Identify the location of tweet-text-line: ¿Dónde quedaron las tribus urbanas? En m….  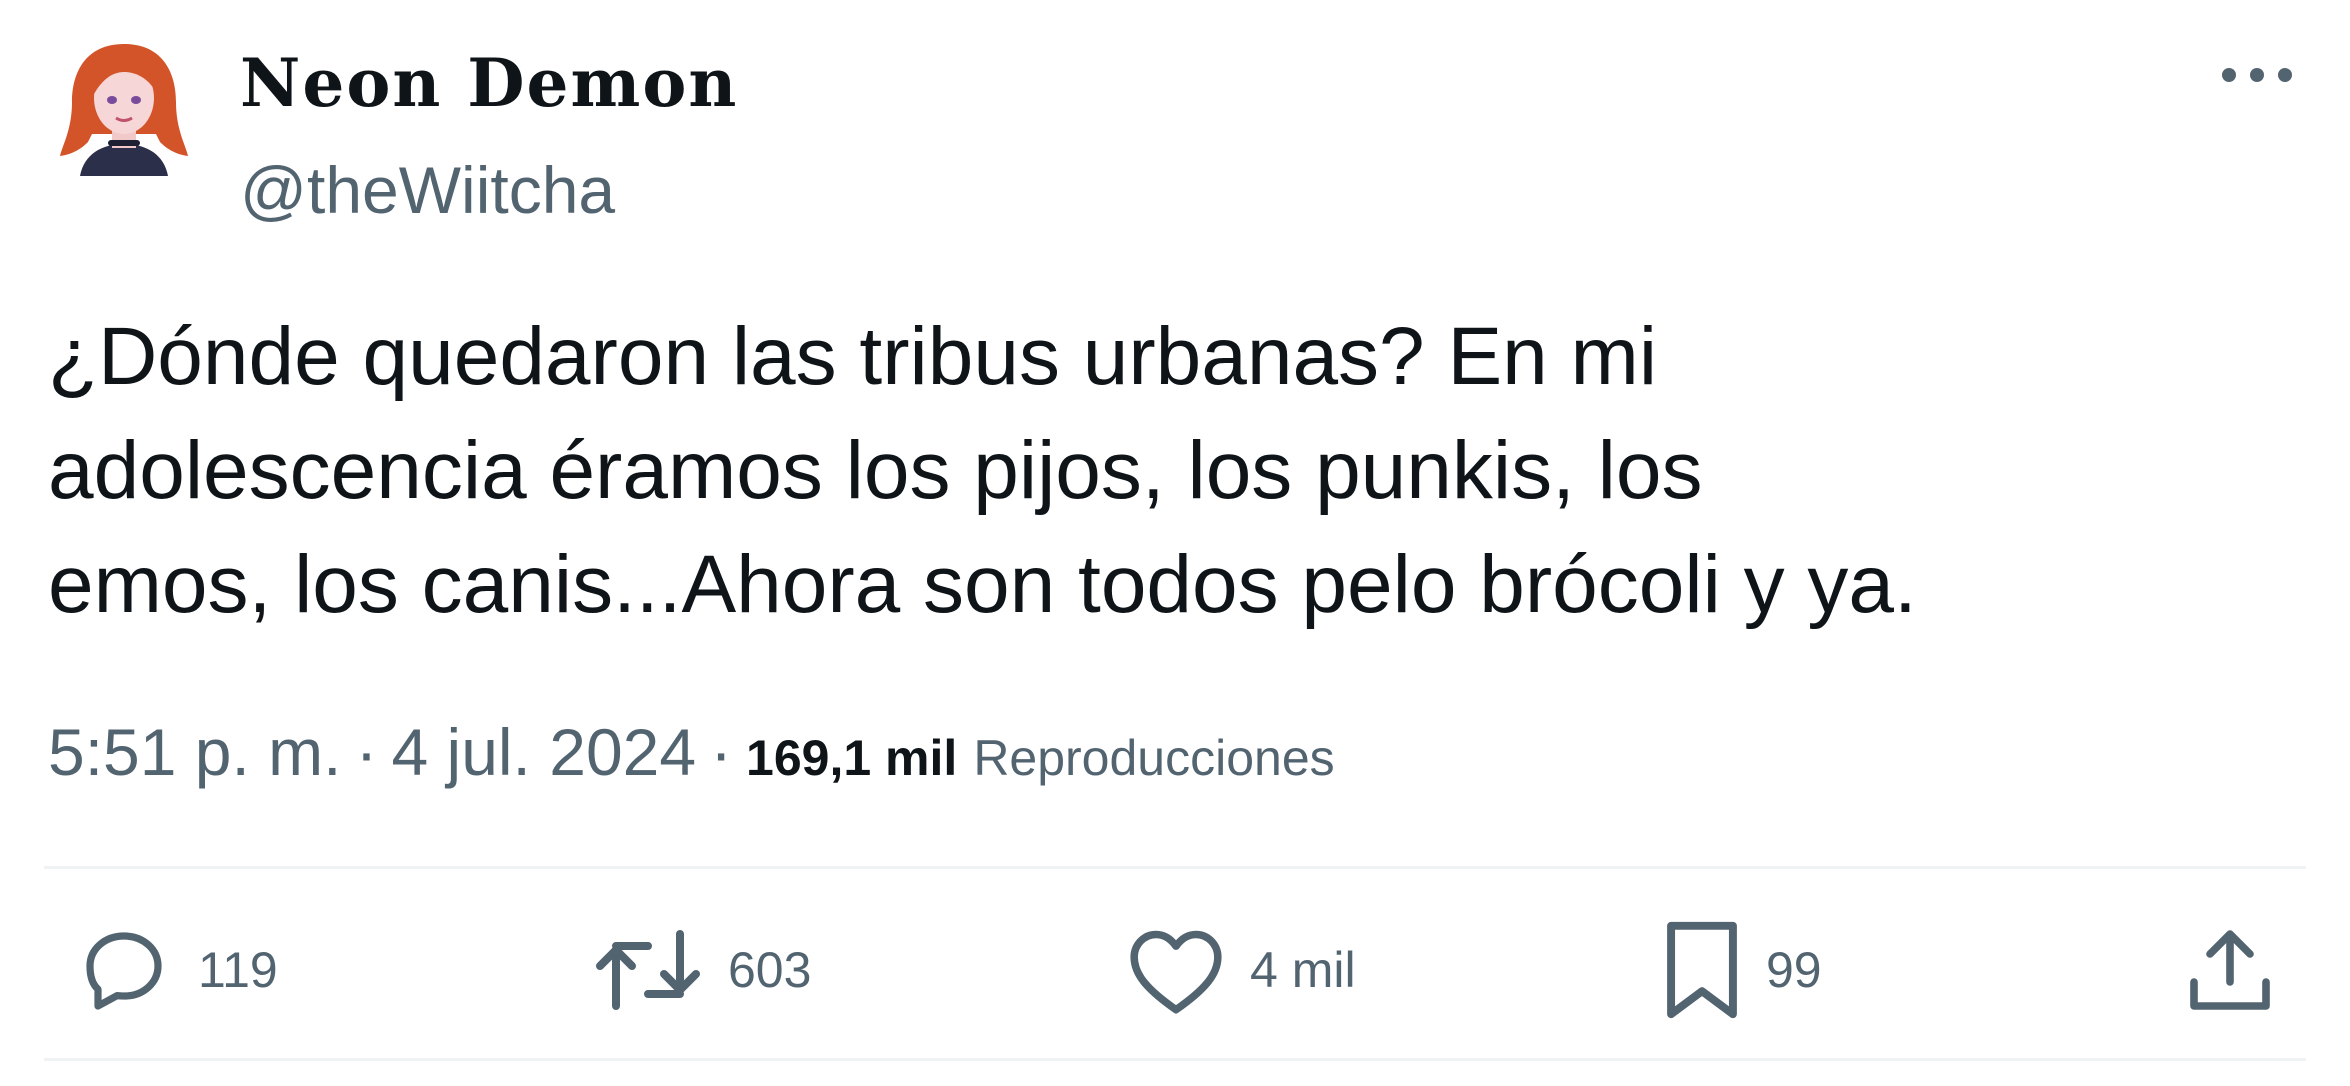
(853, 356).